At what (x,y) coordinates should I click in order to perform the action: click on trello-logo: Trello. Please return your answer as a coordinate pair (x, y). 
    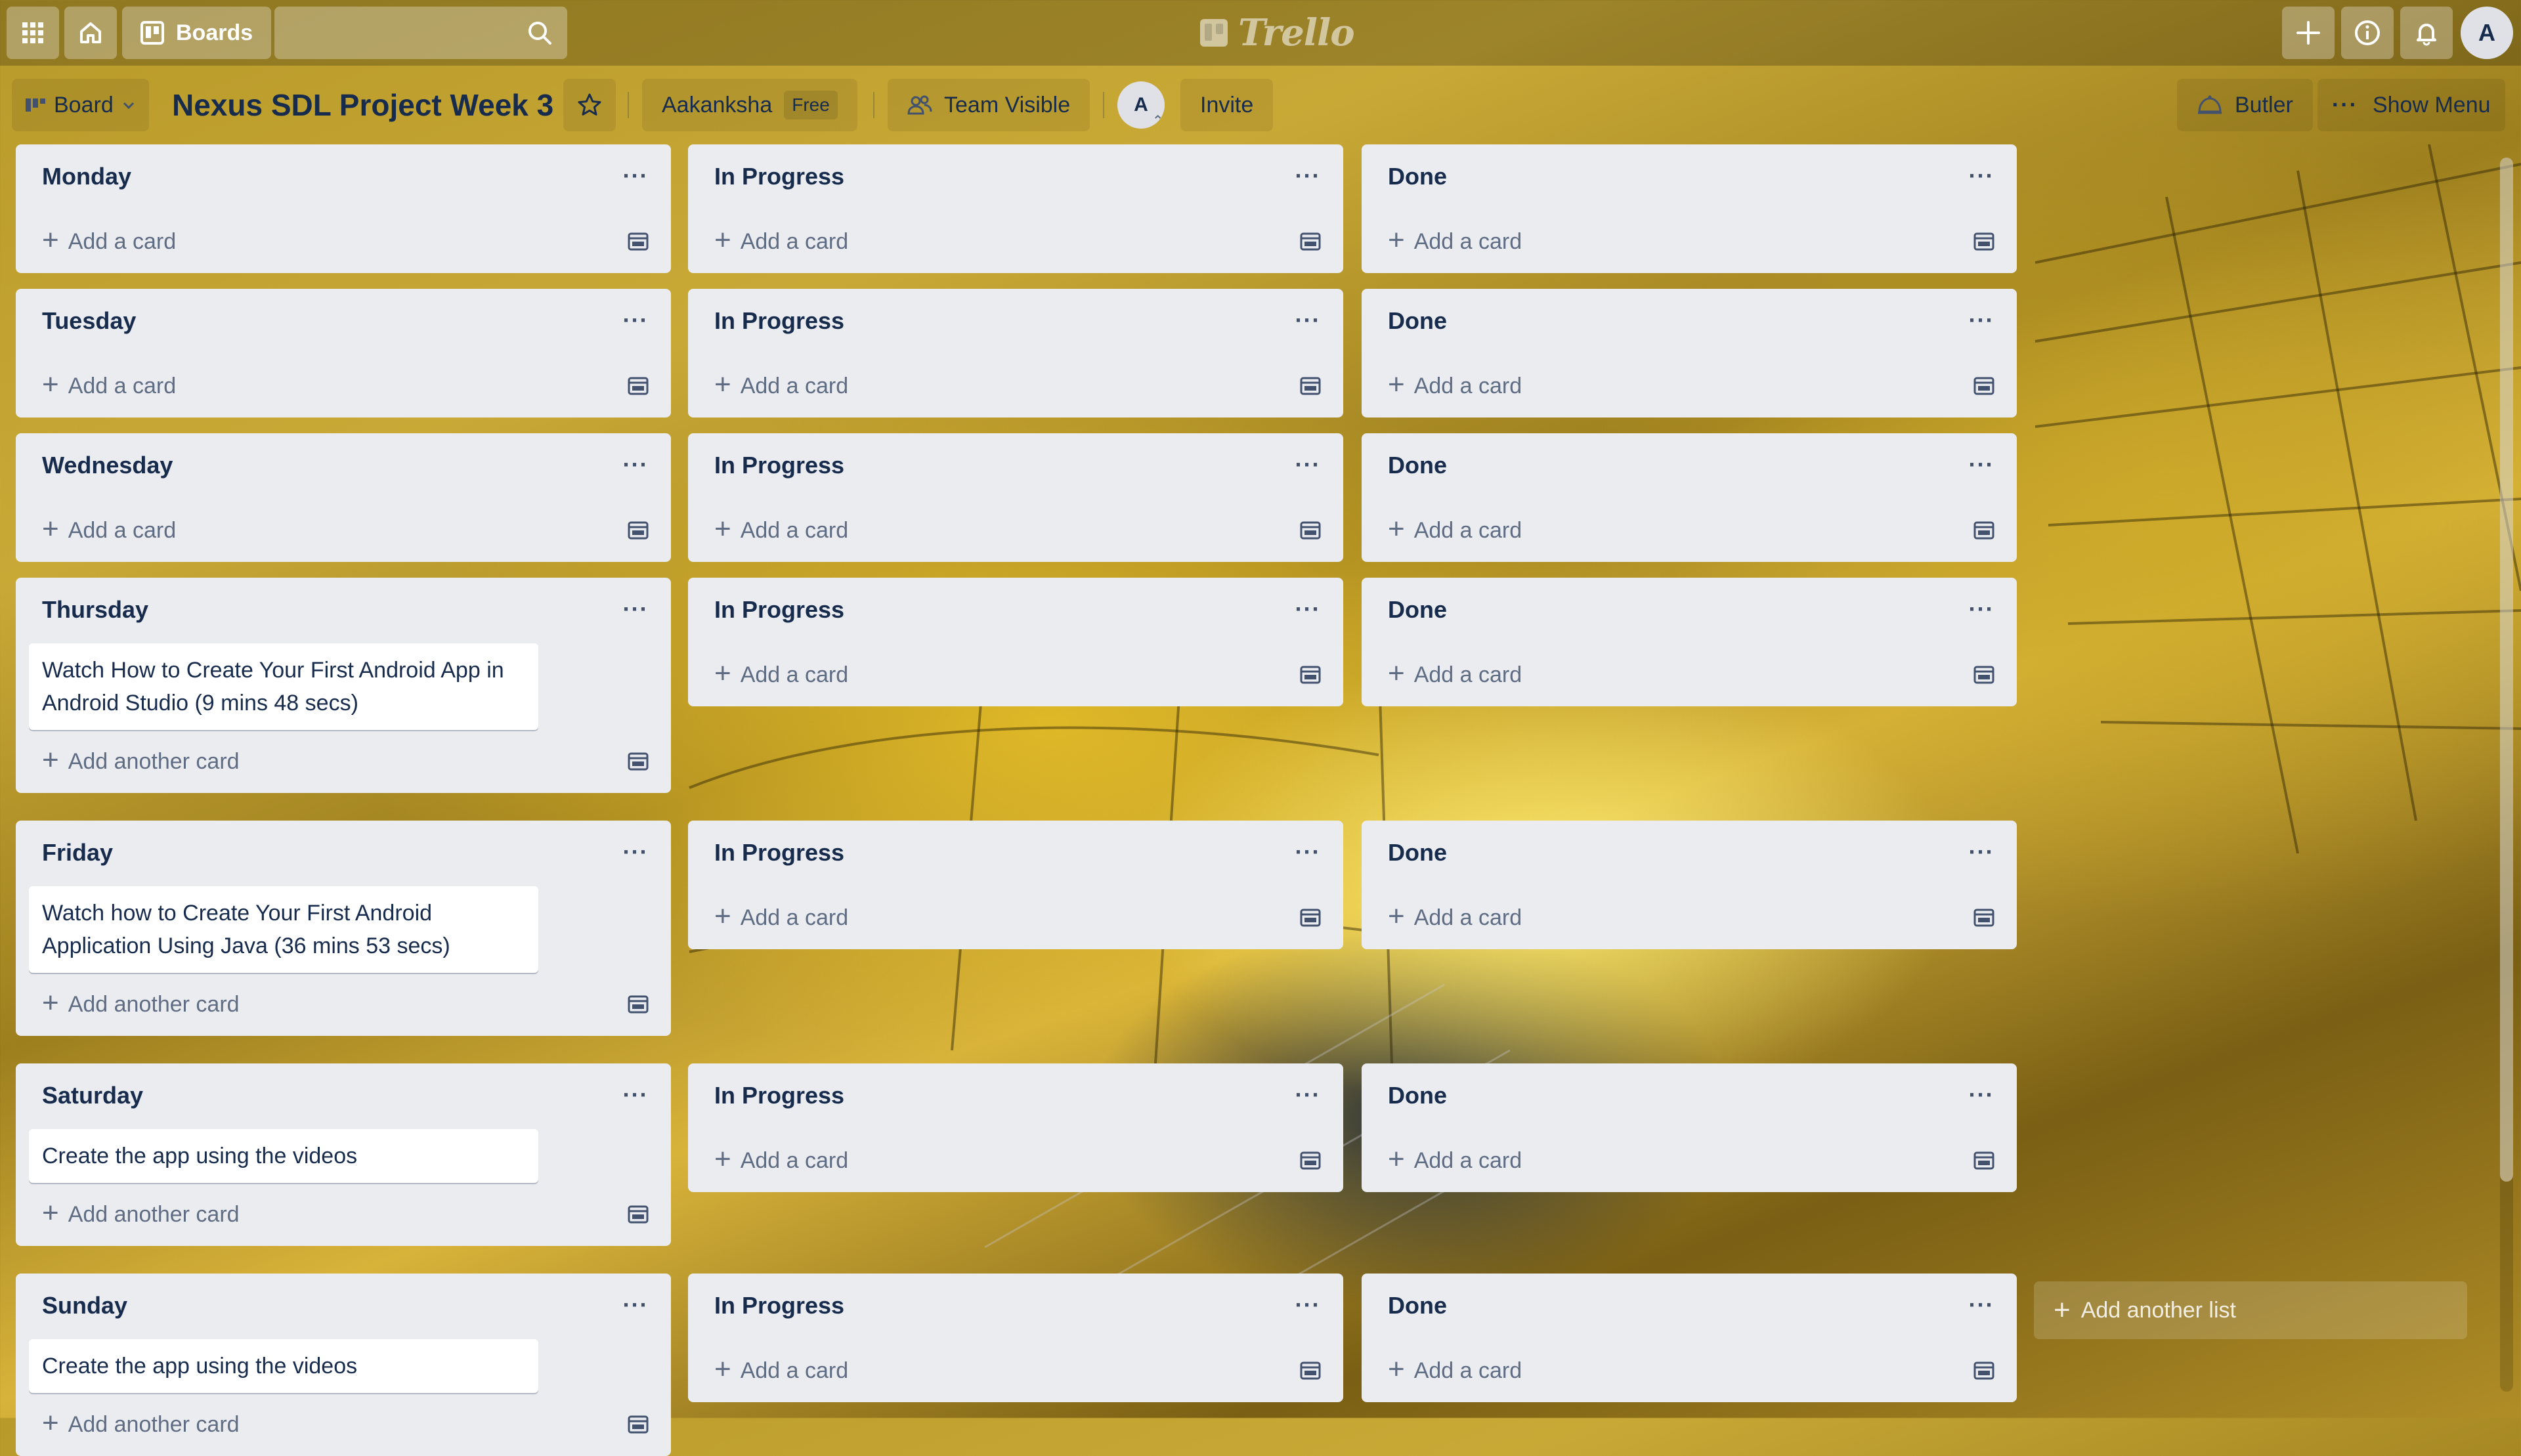
    Looking at the image, I should click on (1277, 32).